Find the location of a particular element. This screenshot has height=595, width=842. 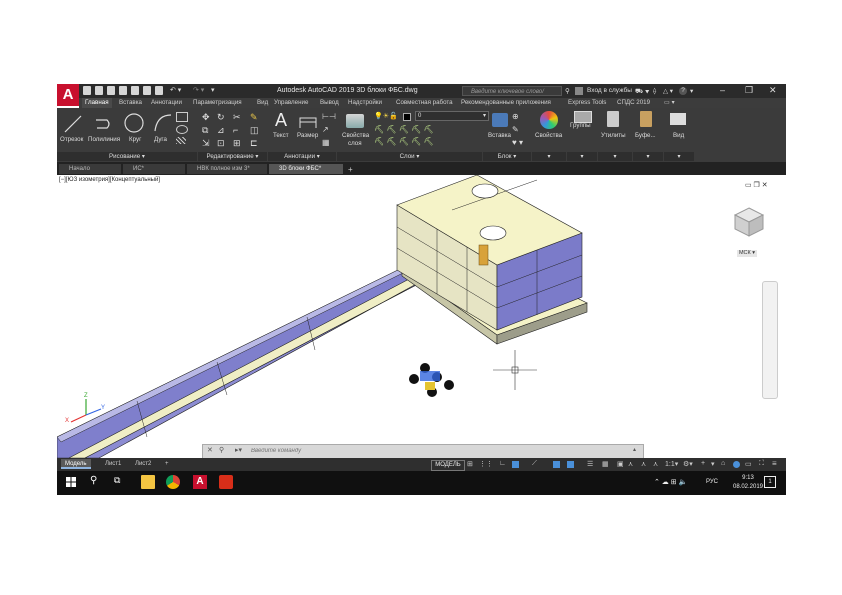

new-file-icon is located at coordinates (87, 90).